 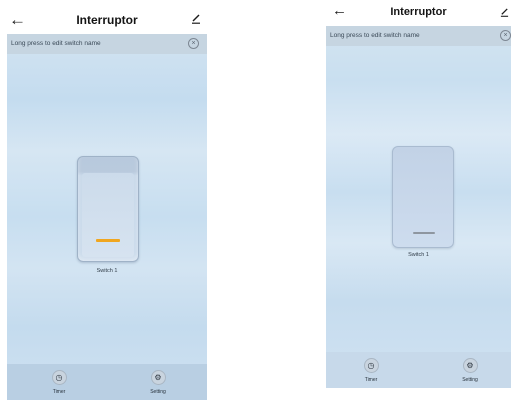 I want to click on switch-indicator-off, so click(x=424, y=233).